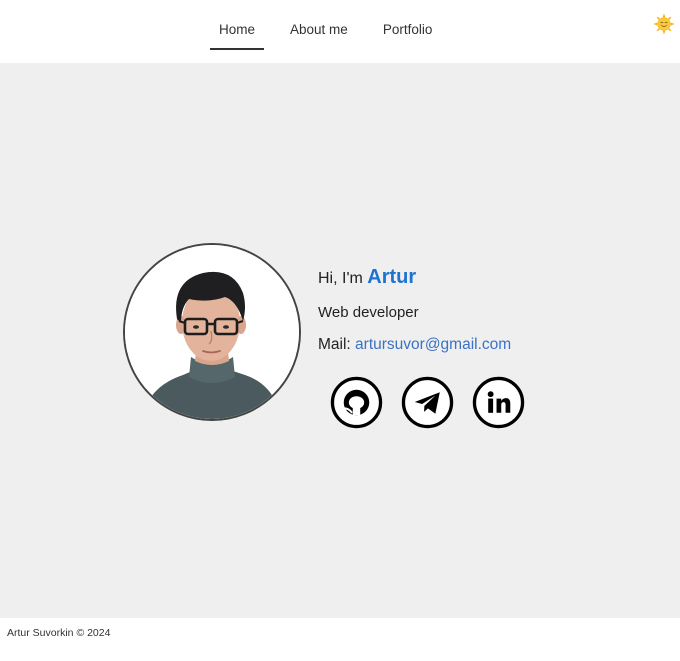 The image size is (680, 661). I want to click on profile-mail: Mail: artursuvor@gmail.com, so click(448, 345).